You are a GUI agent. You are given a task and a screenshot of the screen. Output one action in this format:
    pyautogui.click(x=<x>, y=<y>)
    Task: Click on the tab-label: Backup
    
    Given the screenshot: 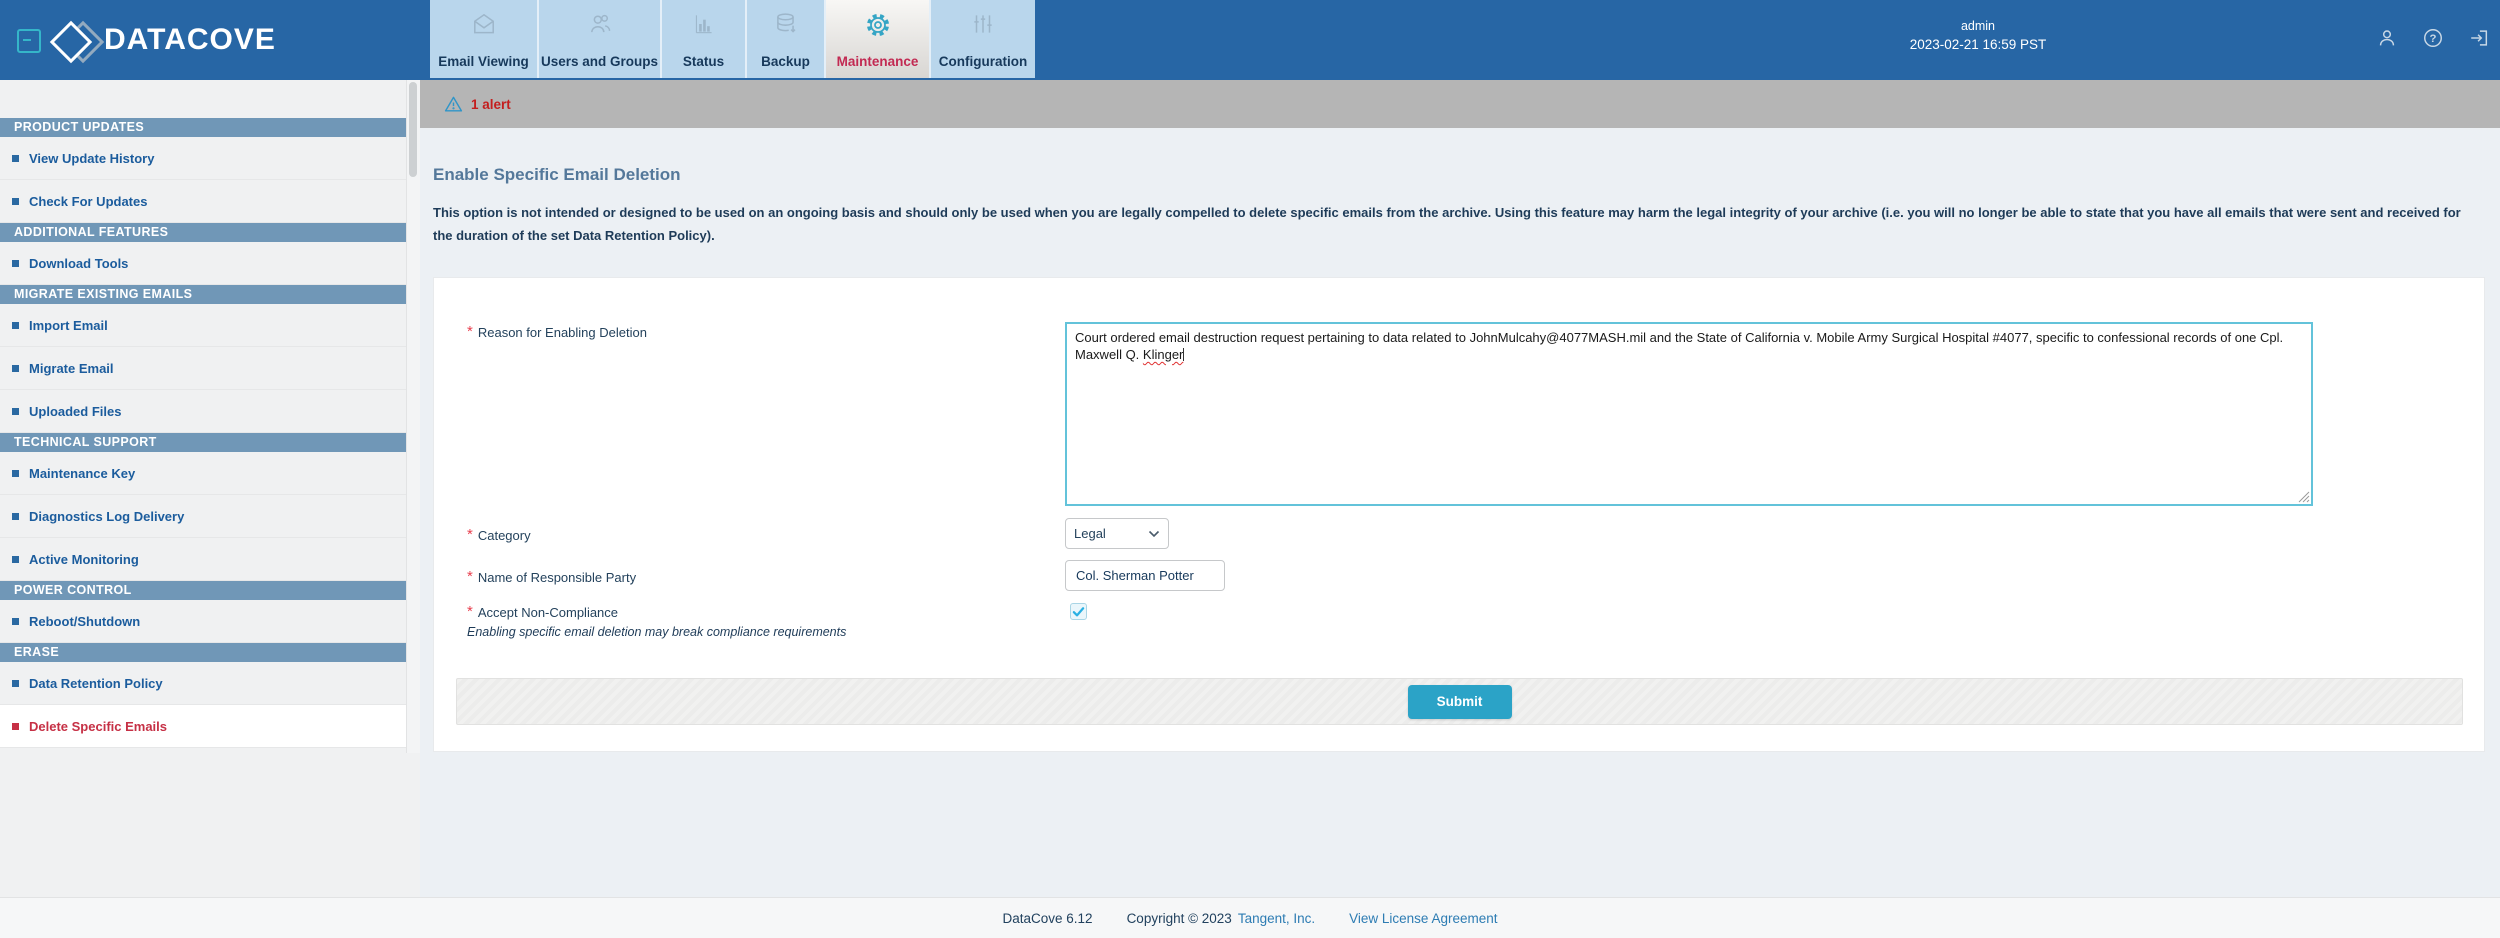 What is the action you would take?
    pyautogui.click(x=785, y=61)
    